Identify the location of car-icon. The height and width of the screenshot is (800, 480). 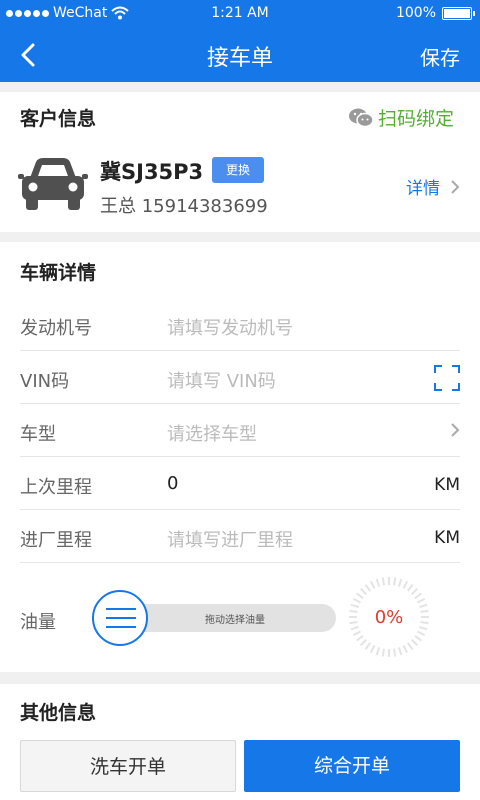
(53, 184).